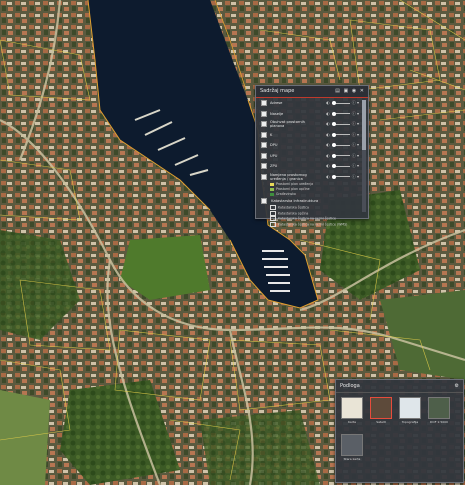 The width and height of the screenshot is (465, 485). Describe the element at coordinates (312, 135) in the screenshot. I see `layer-row: K ◐ ⓘ ▾` at that location.